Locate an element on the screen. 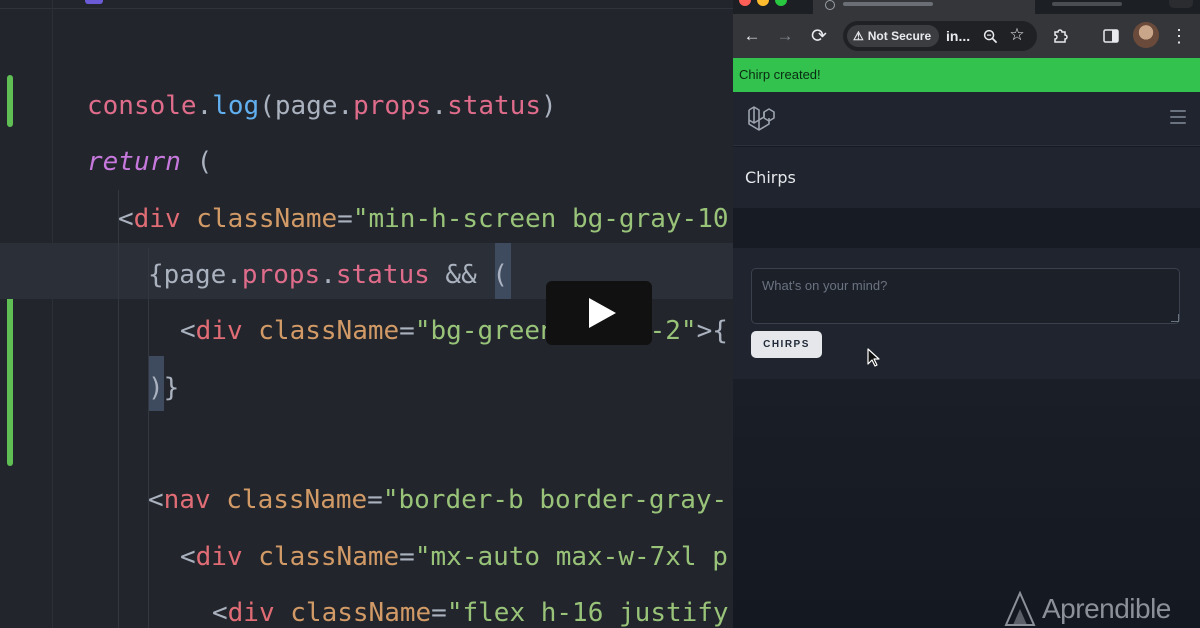 The height and width of the screenshot is (628, 1200). code-token: return is located at coordinates (134, 162).